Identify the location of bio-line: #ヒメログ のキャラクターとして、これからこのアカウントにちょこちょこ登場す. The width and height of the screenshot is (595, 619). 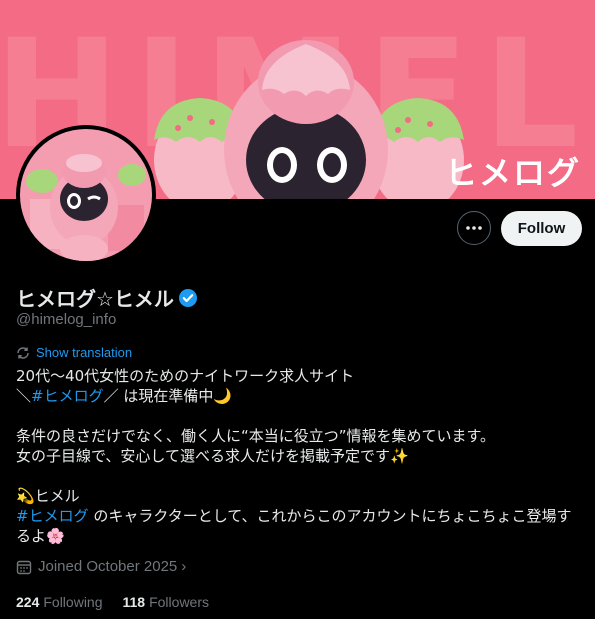
(296, 516).